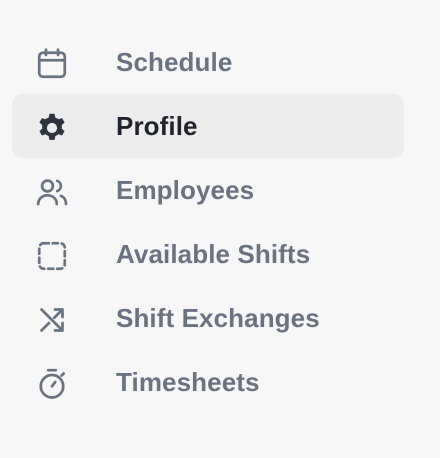  I want to click on stopwatch-icon, so click(52, 384).